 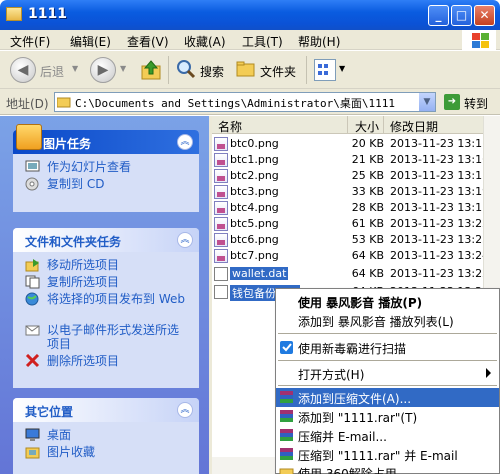 I want to click on menu-label: 使用新毒霸进行扫描, so click(x=352, y=349).